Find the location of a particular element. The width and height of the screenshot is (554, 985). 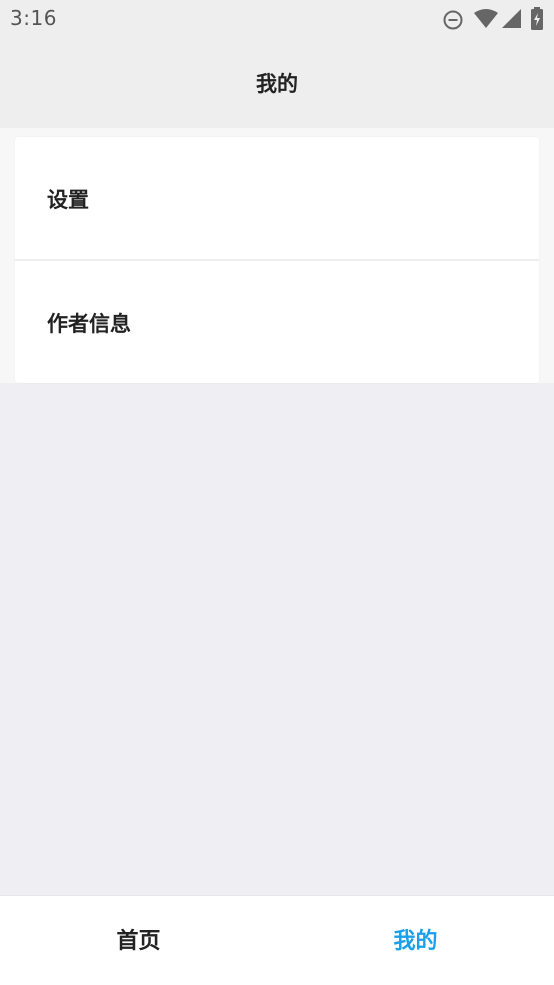

app-header: 我的 is located at coordinates (277, 84).